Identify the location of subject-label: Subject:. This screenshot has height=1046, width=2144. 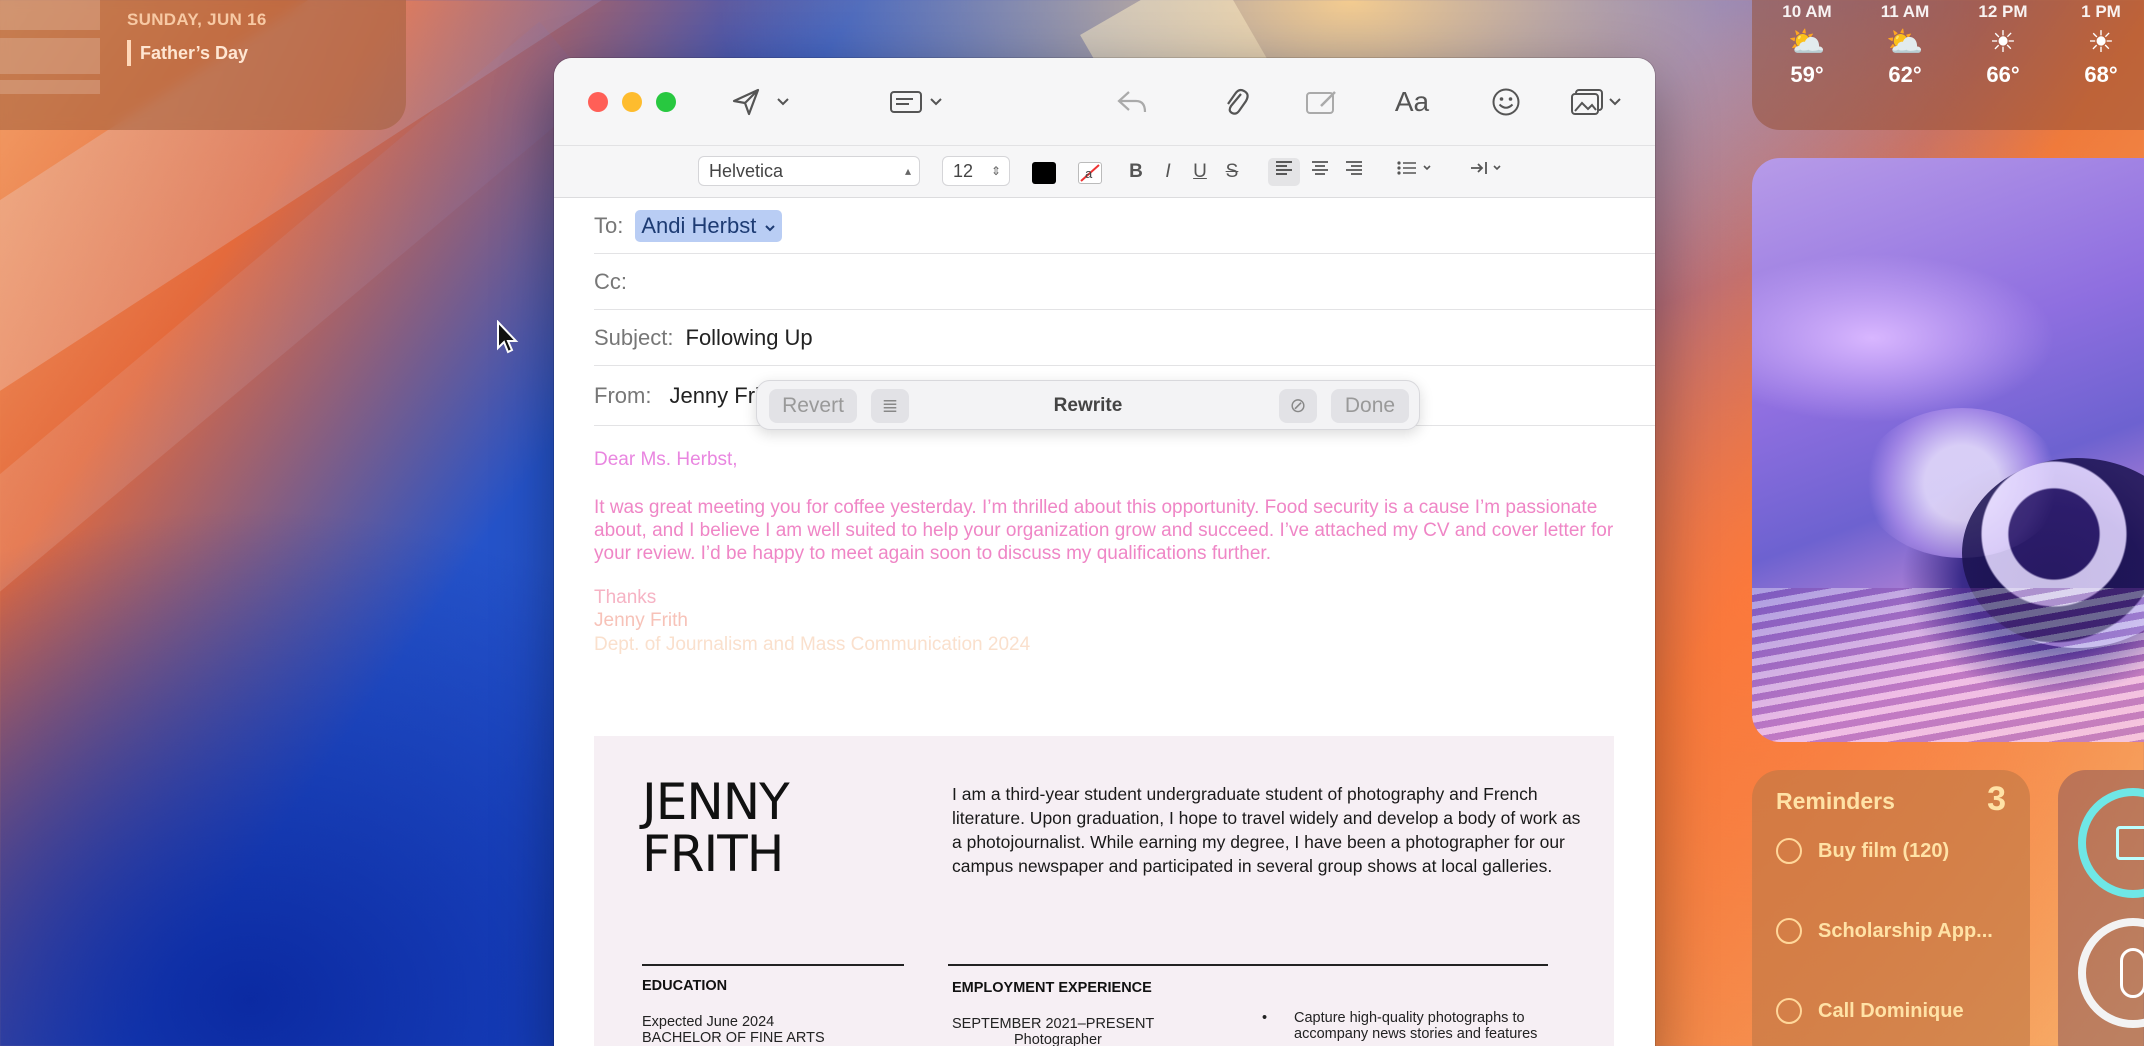
(634, 337).